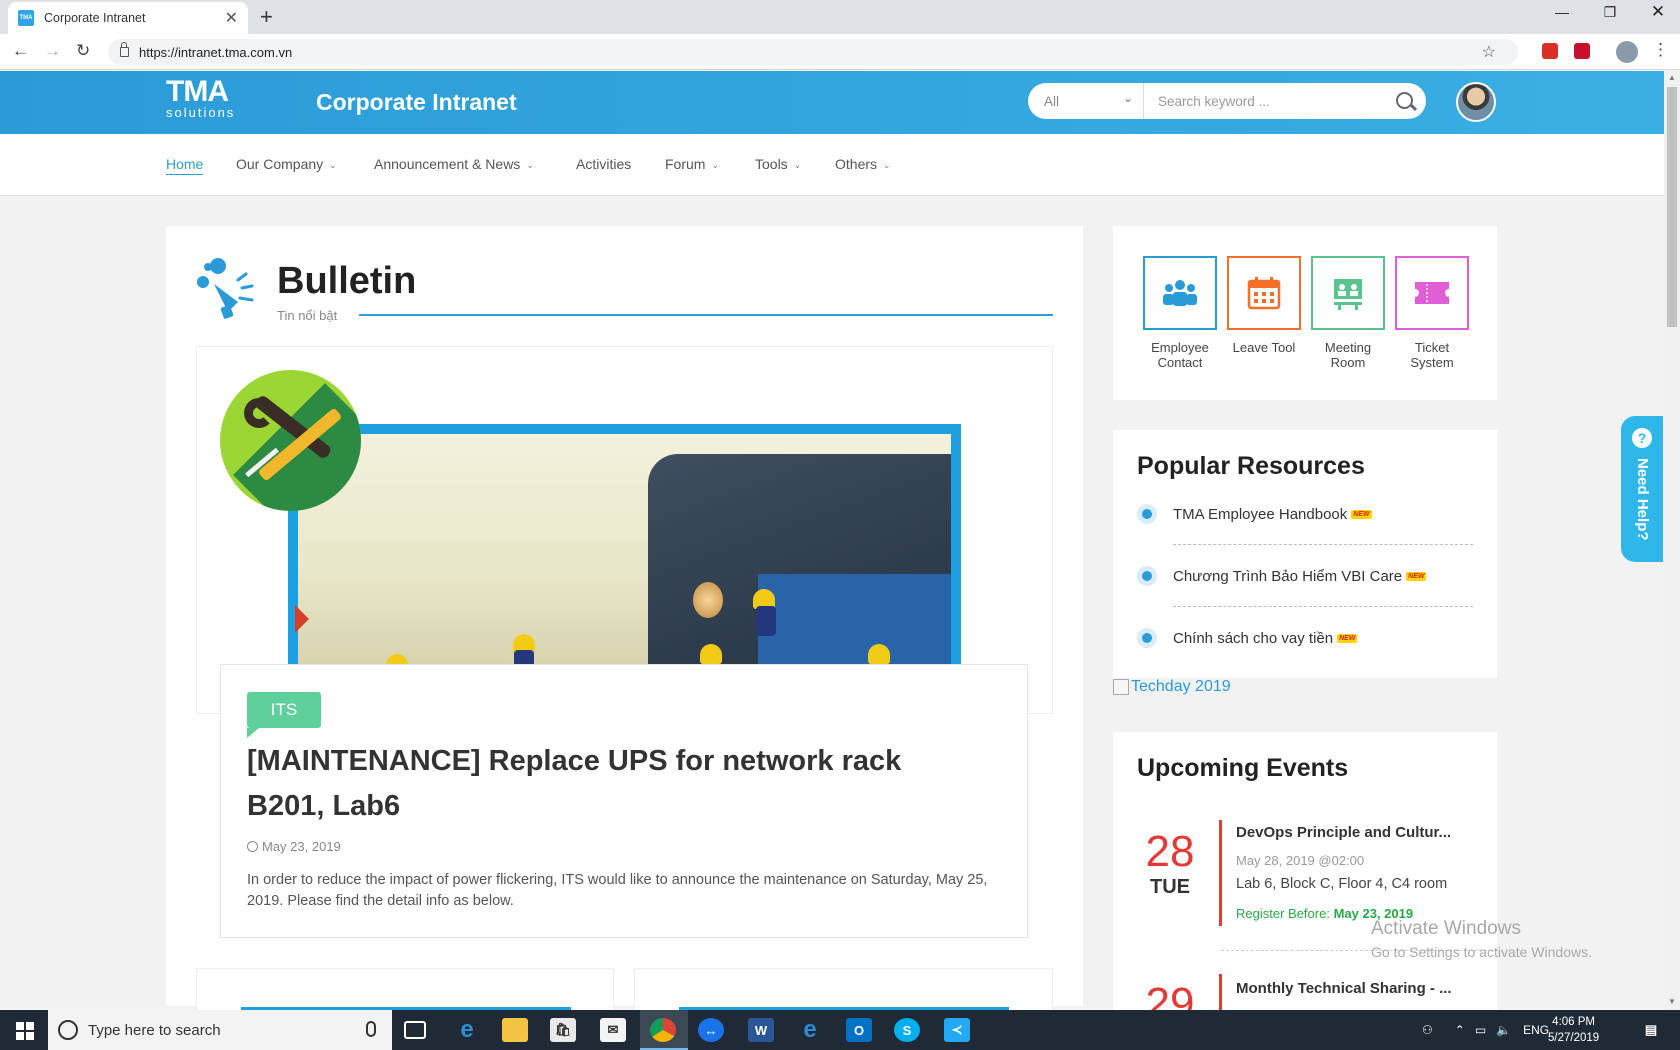 The height and width of the screenshot is (1050, 1680). Describe the element at coordinates (1651, 1030) in the screenshot. I see `notification-icon: ▤` at that location.